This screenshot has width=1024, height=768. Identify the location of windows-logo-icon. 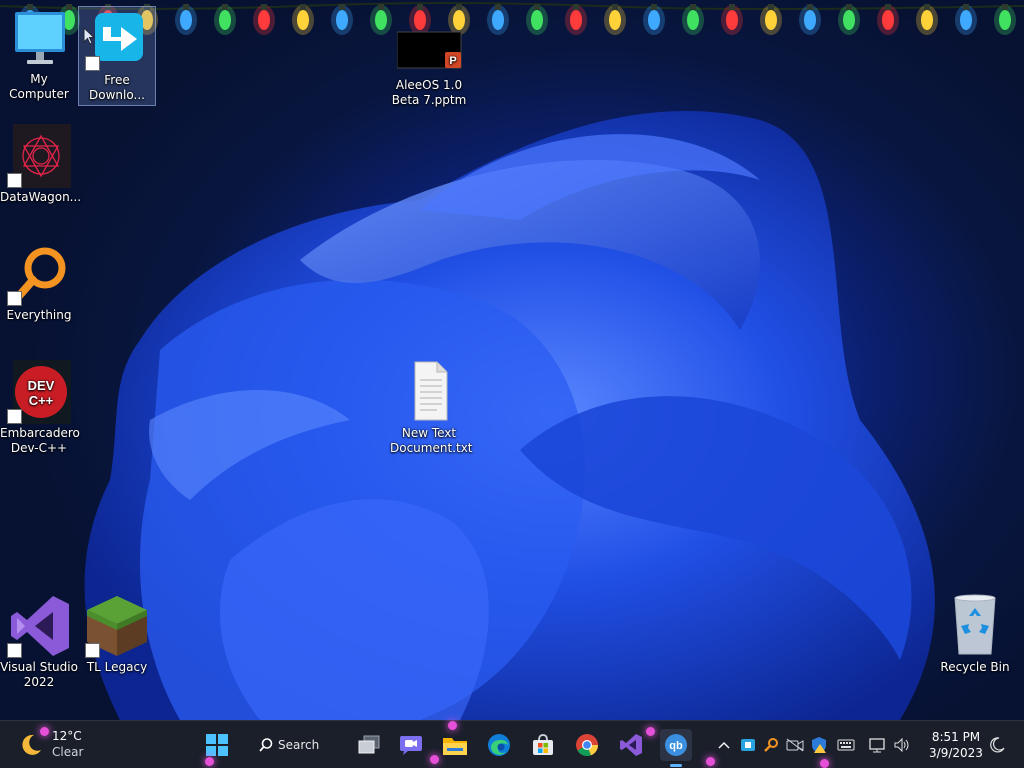
(217, 745).